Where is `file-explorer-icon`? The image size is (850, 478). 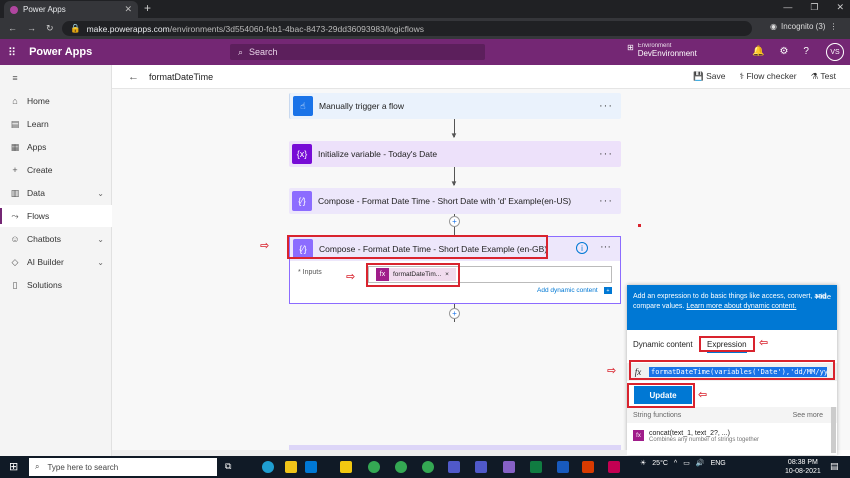
file-explorer-icon is located at coordinates (291, 467).